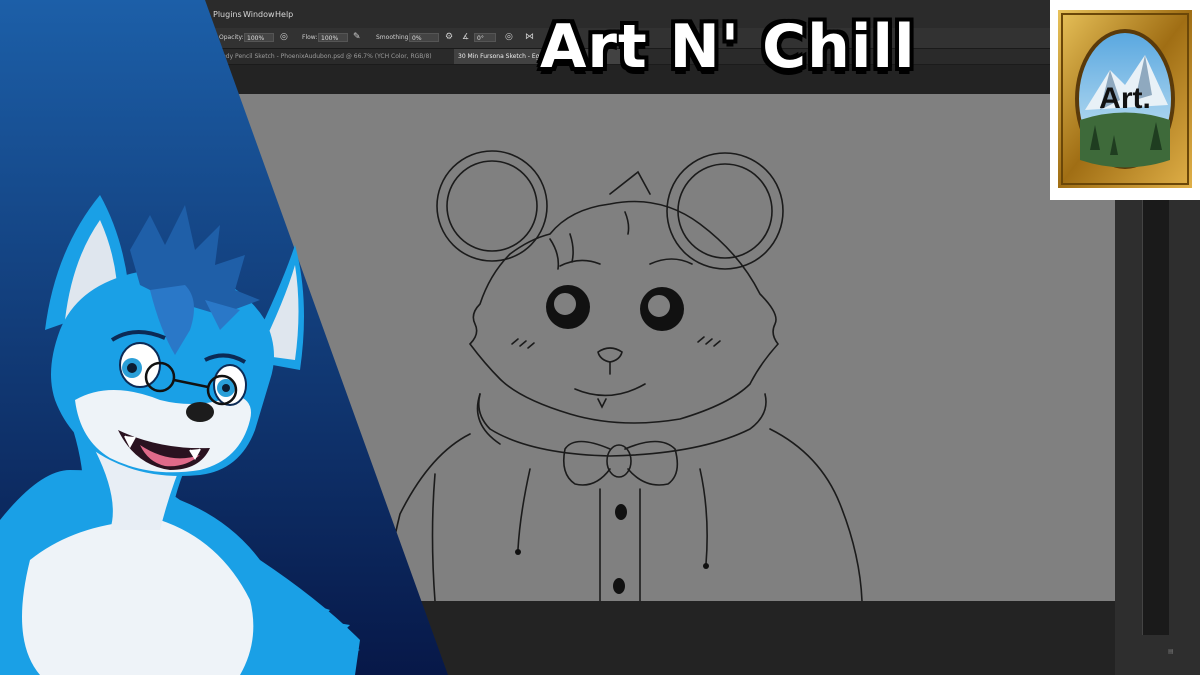 Image resolution: width=1200 pixels, height=675 pixels. I want to click on butterfly-icon: ⋈, so click(529, 37).